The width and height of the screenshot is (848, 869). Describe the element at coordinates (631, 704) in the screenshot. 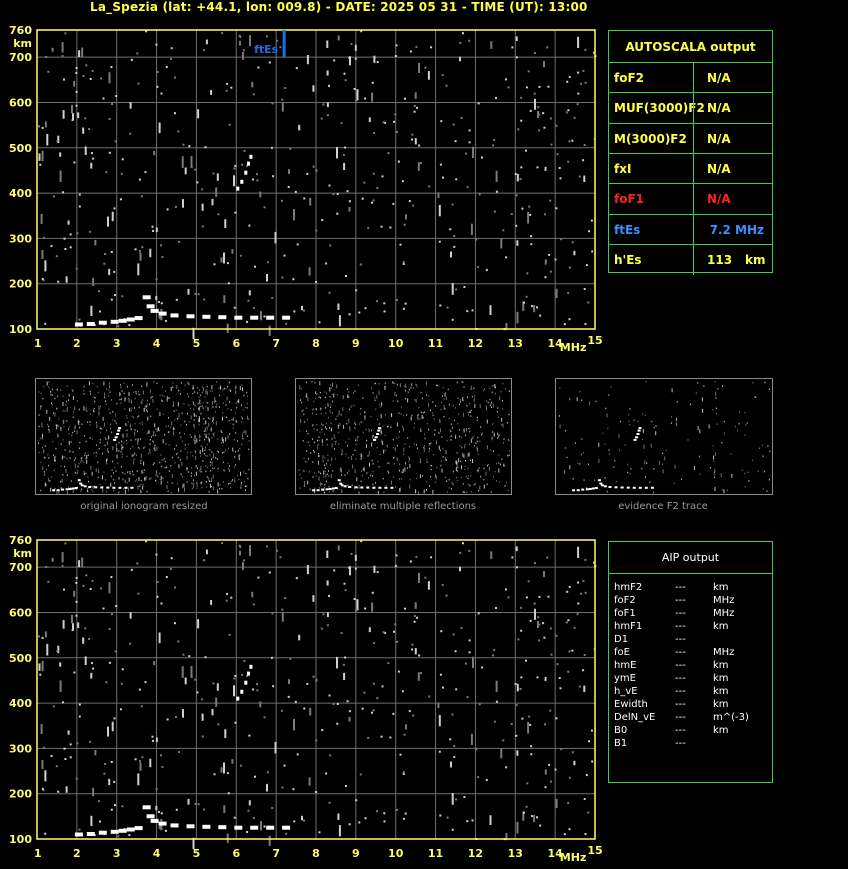

I see `aip-label: Ewidth` at that location.